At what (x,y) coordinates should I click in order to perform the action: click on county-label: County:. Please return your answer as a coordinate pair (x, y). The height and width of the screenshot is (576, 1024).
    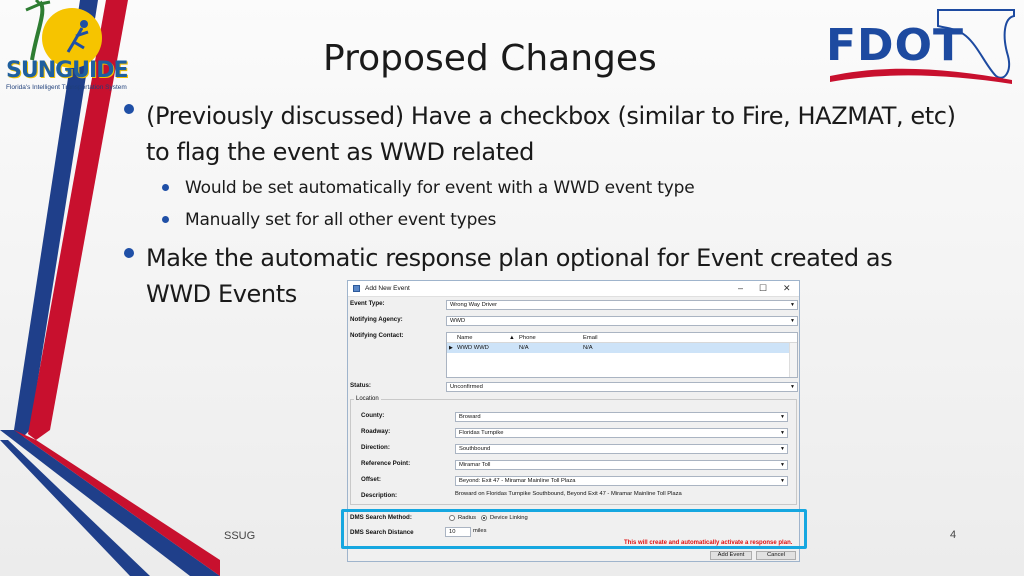
    Looking at the image, I should click on (373, 415).